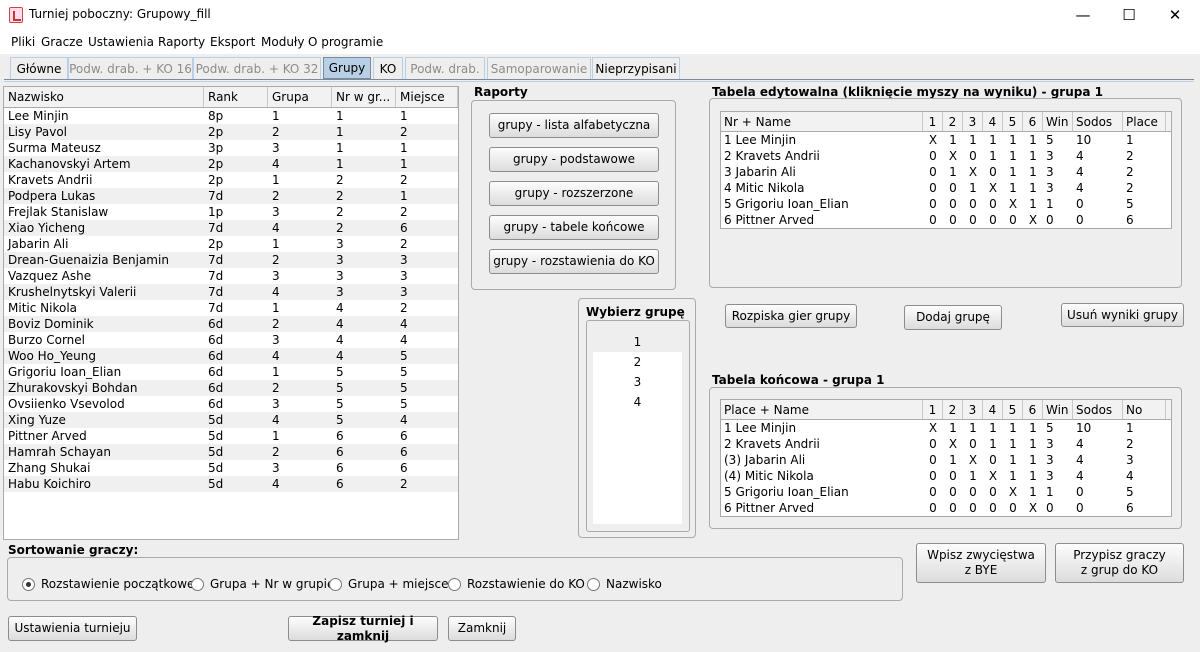  What do you see at coordinates (231, 404) in the screenshot?
I see `table-row: Ovsiienko Vsevolod 6d 3 5 5` at bounding box center [231, 404].